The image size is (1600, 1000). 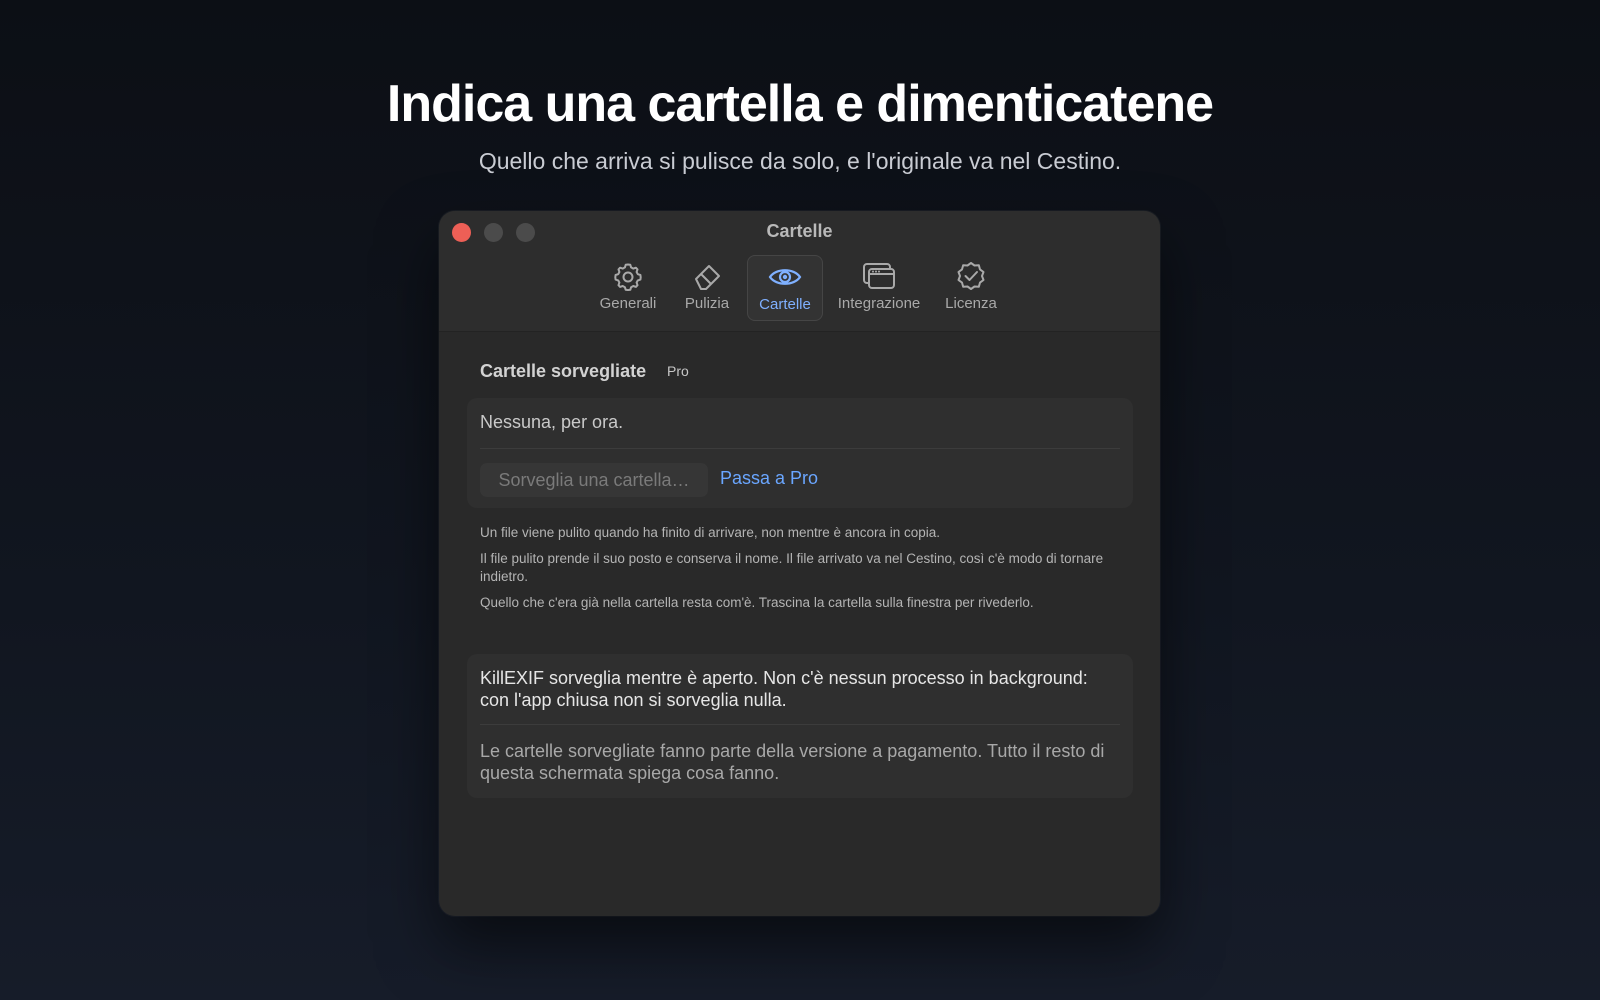 I want to click on tab-licenza: Licenza, so click(x=971, y=288).